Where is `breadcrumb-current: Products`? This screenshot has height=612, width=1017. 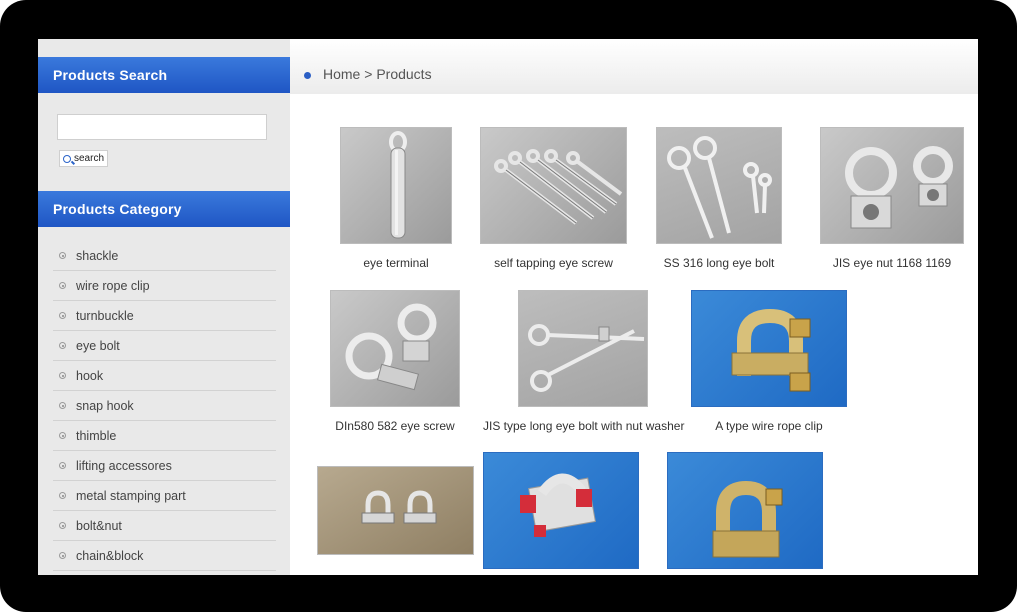
breadcrumb-current: Products is located at coordinates (404, 74).